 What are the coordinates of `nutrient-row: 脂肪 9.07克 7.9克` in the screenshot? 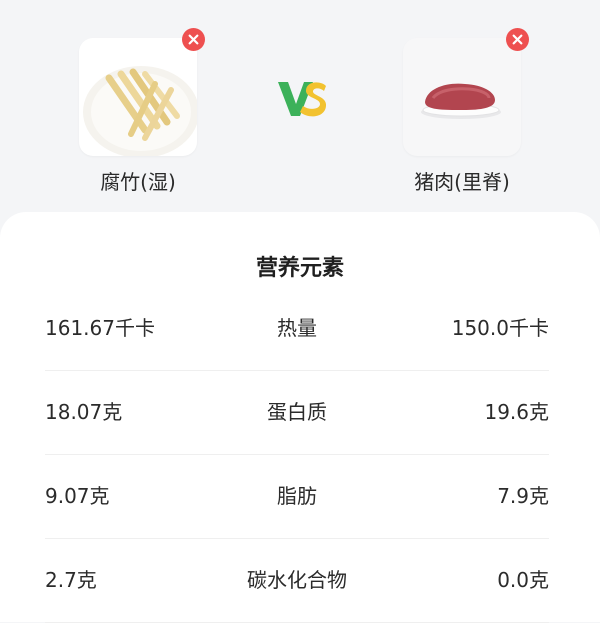 It's located at (297, 496).